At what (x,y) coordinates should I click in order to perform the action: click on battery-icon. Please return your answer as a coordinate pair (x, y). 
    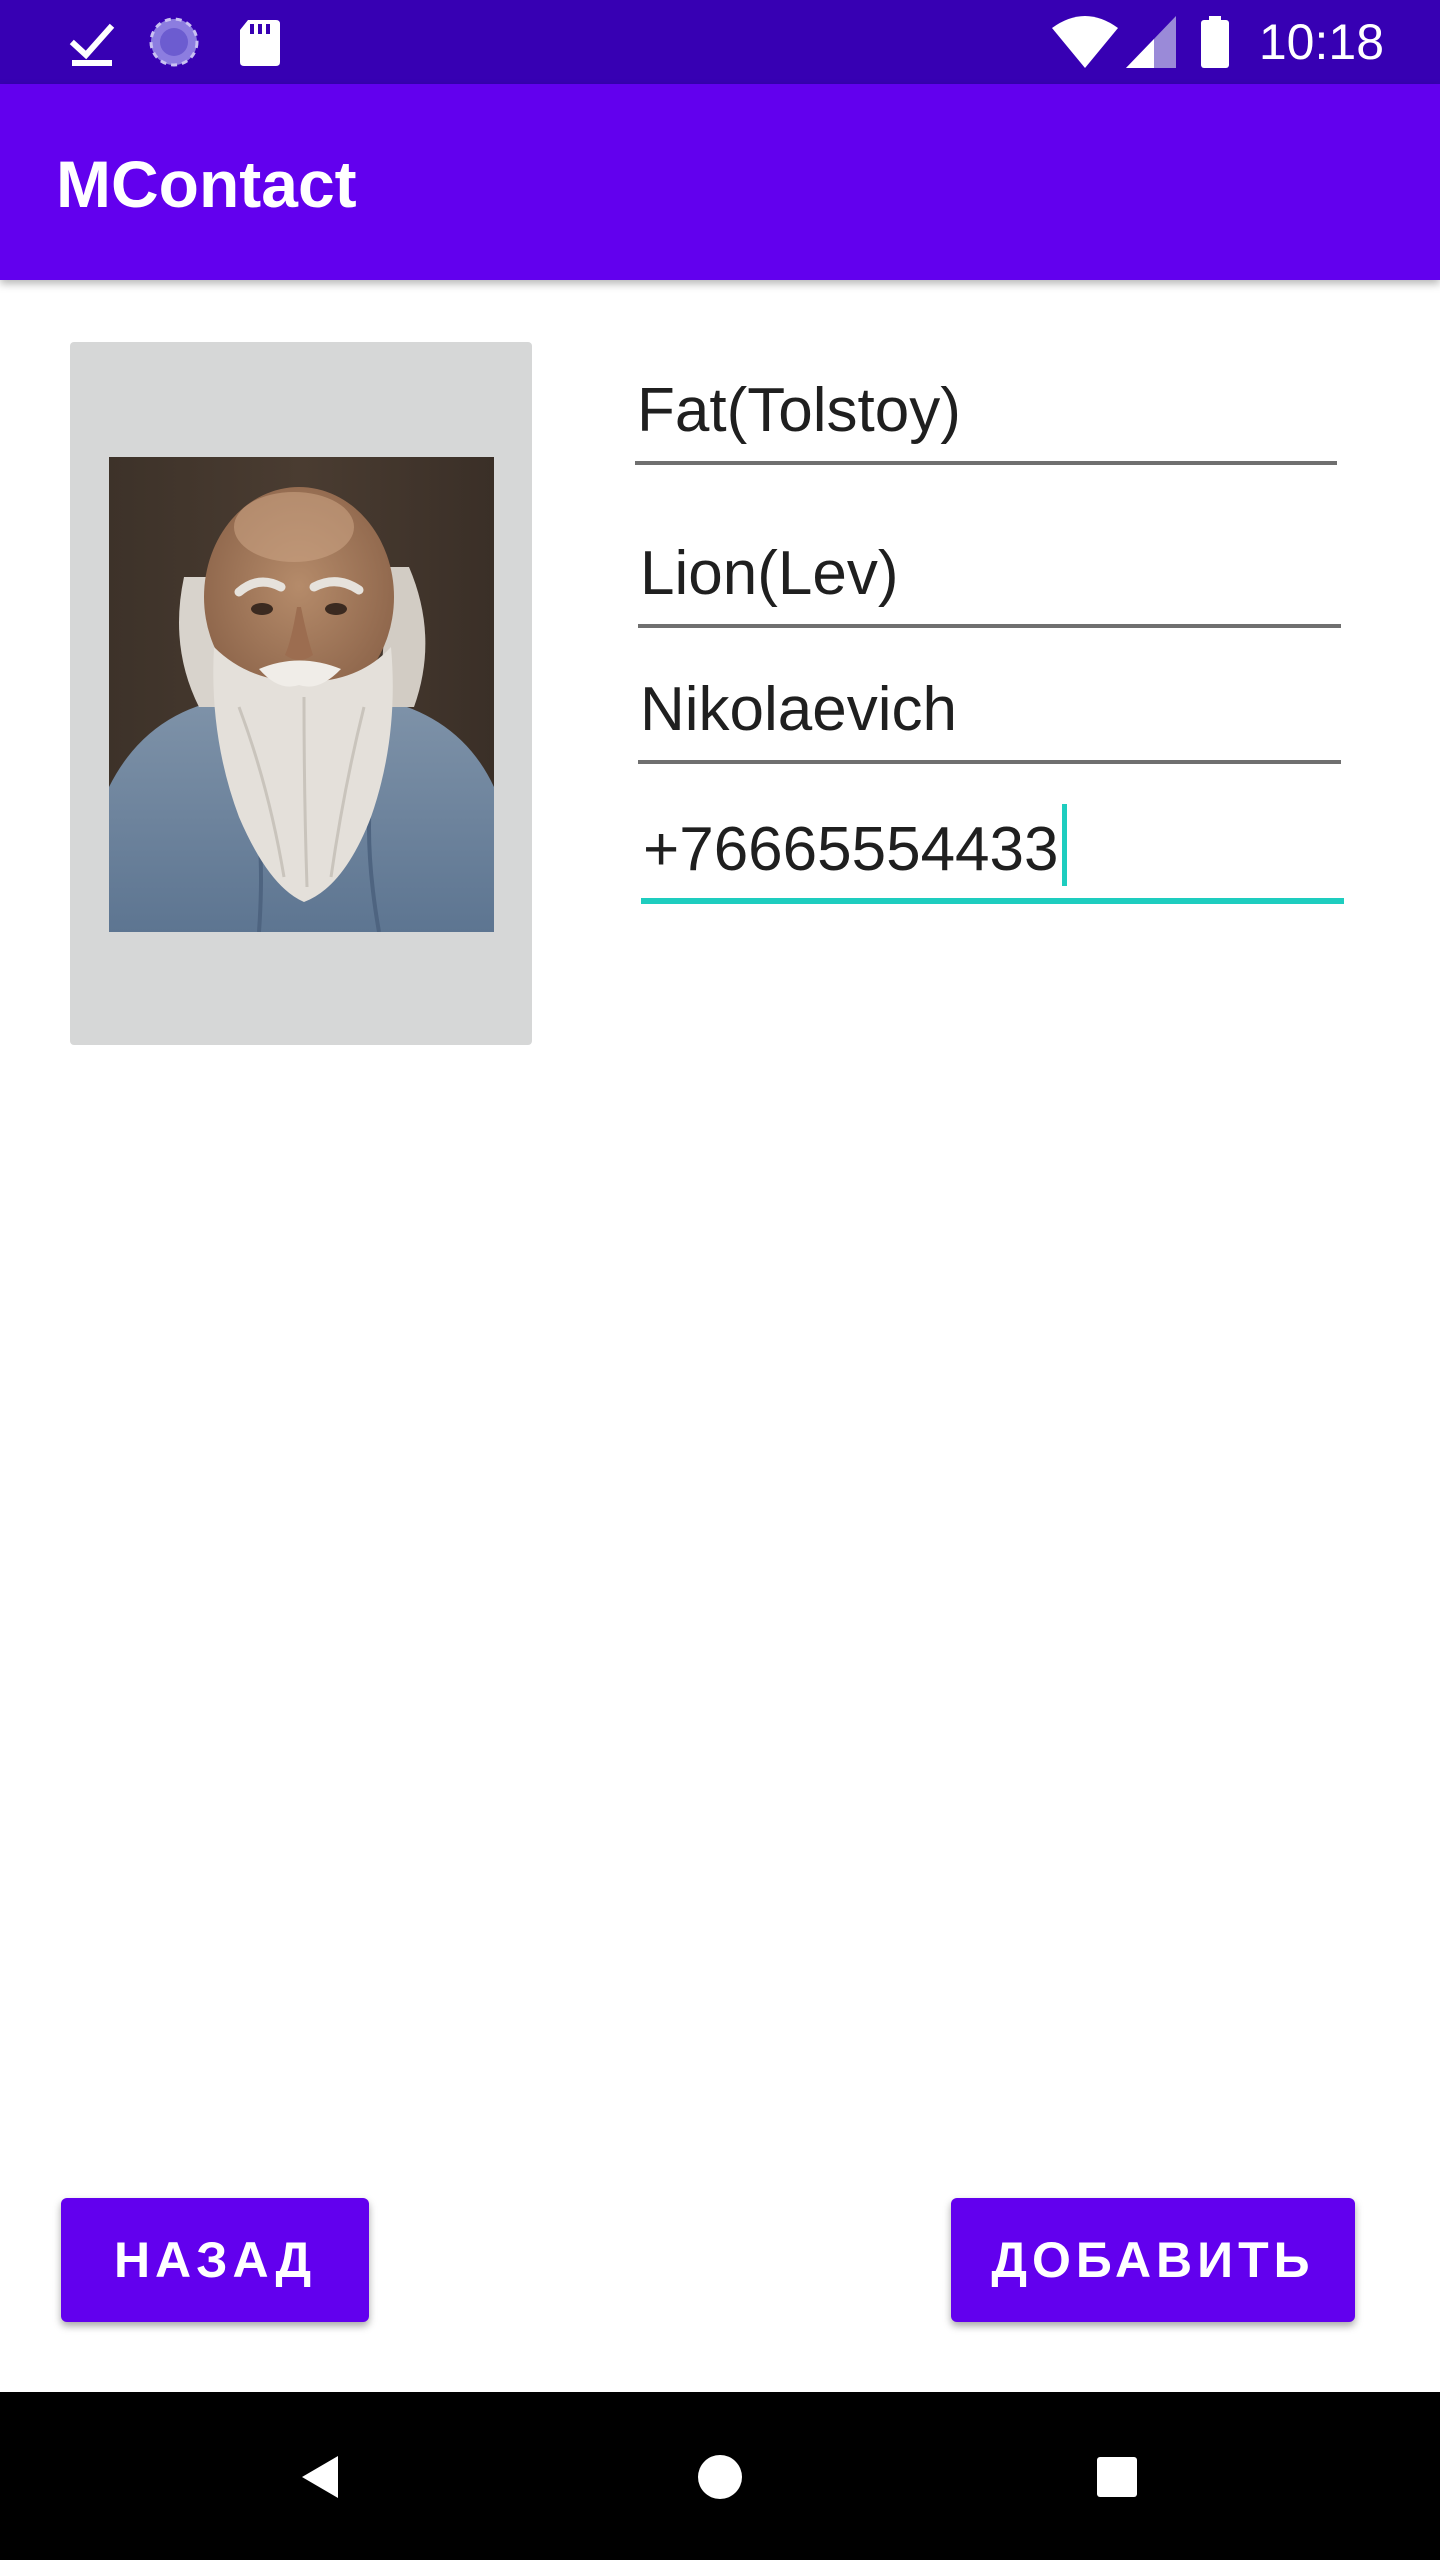
    Looking at the image, I should click on (1215, 42).